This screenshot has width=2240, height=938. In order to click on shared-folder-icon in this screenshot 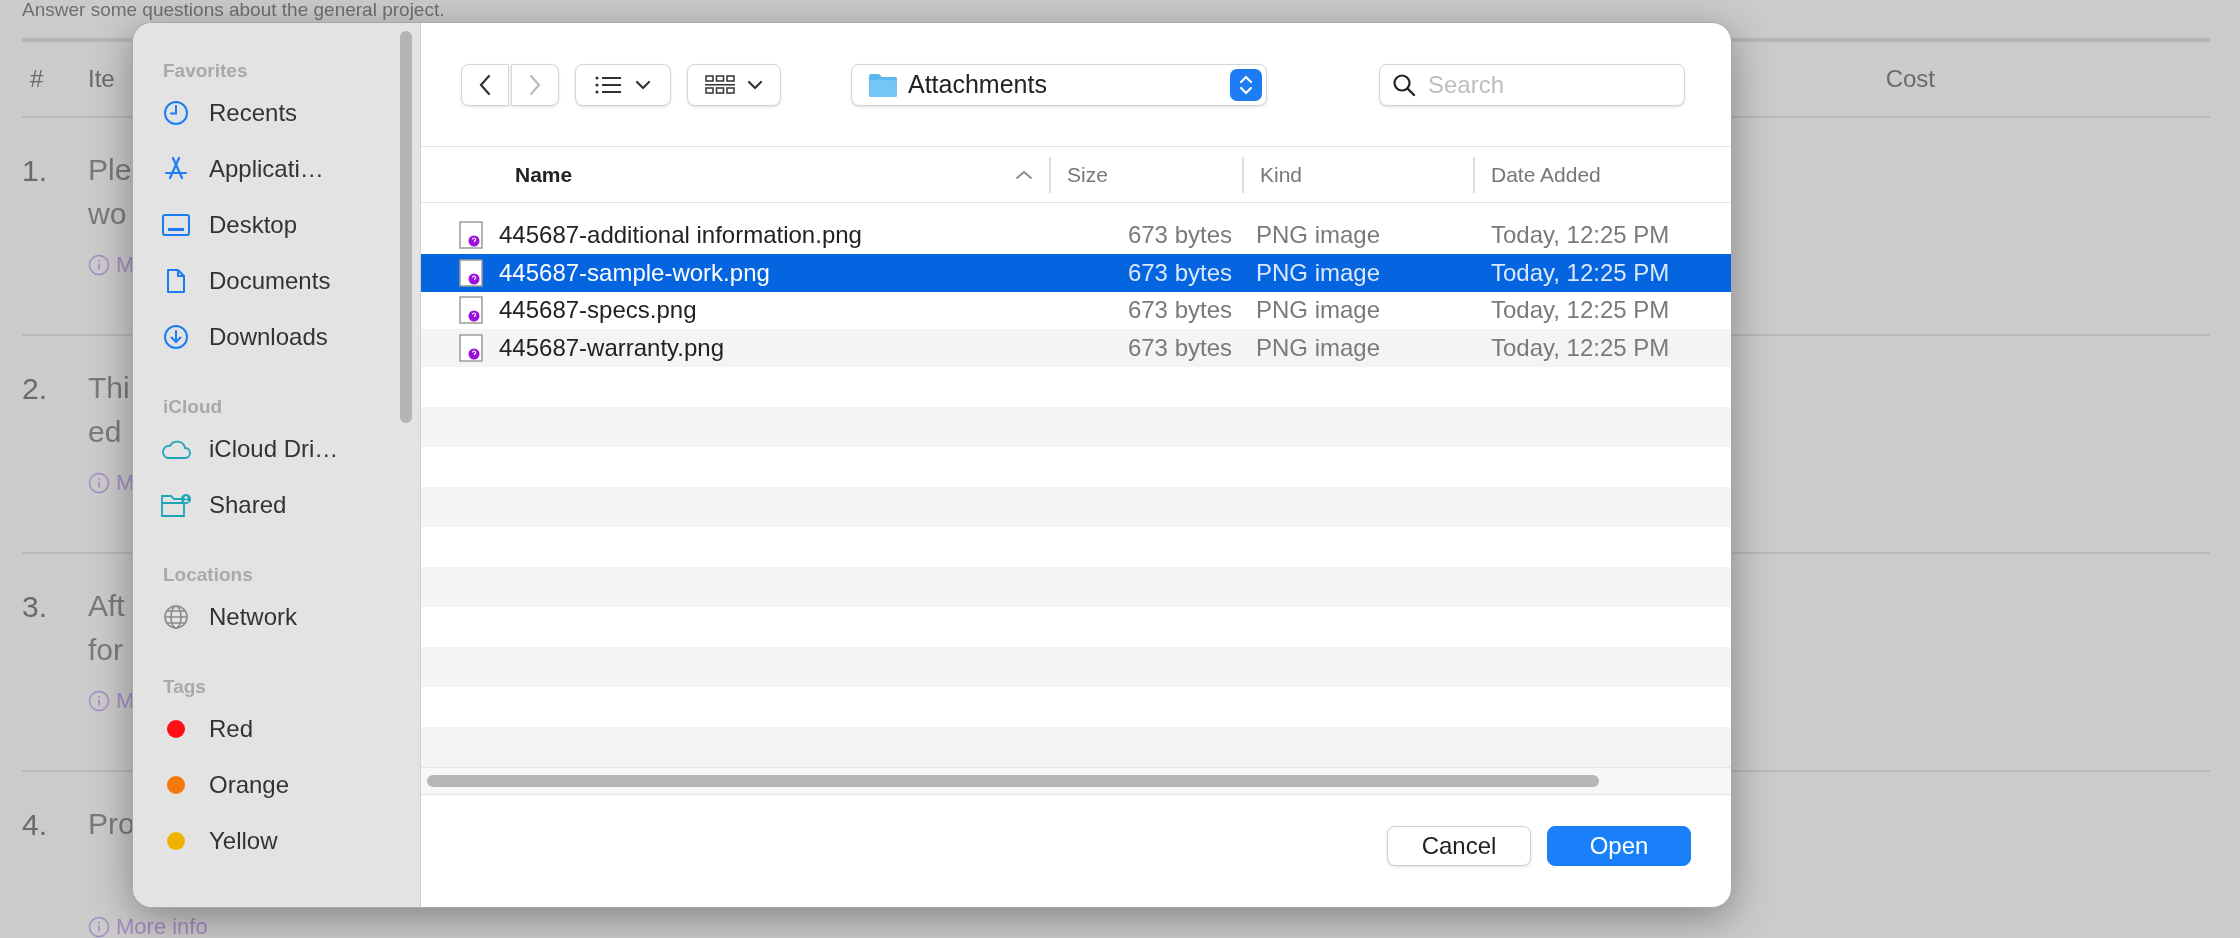, I will do `click(176, 505)`.